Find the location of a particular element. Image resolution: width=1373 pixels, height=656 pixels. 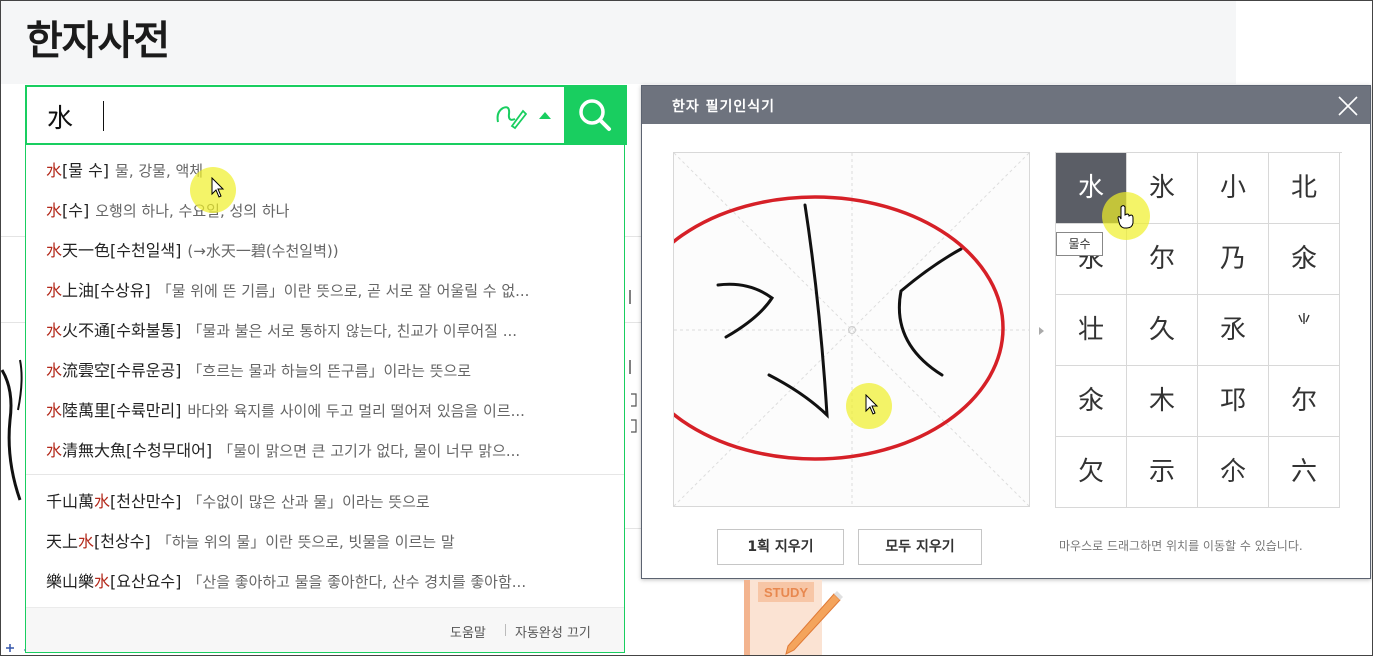

candidate-cell: 久 is located at coordinates (1162, 330).